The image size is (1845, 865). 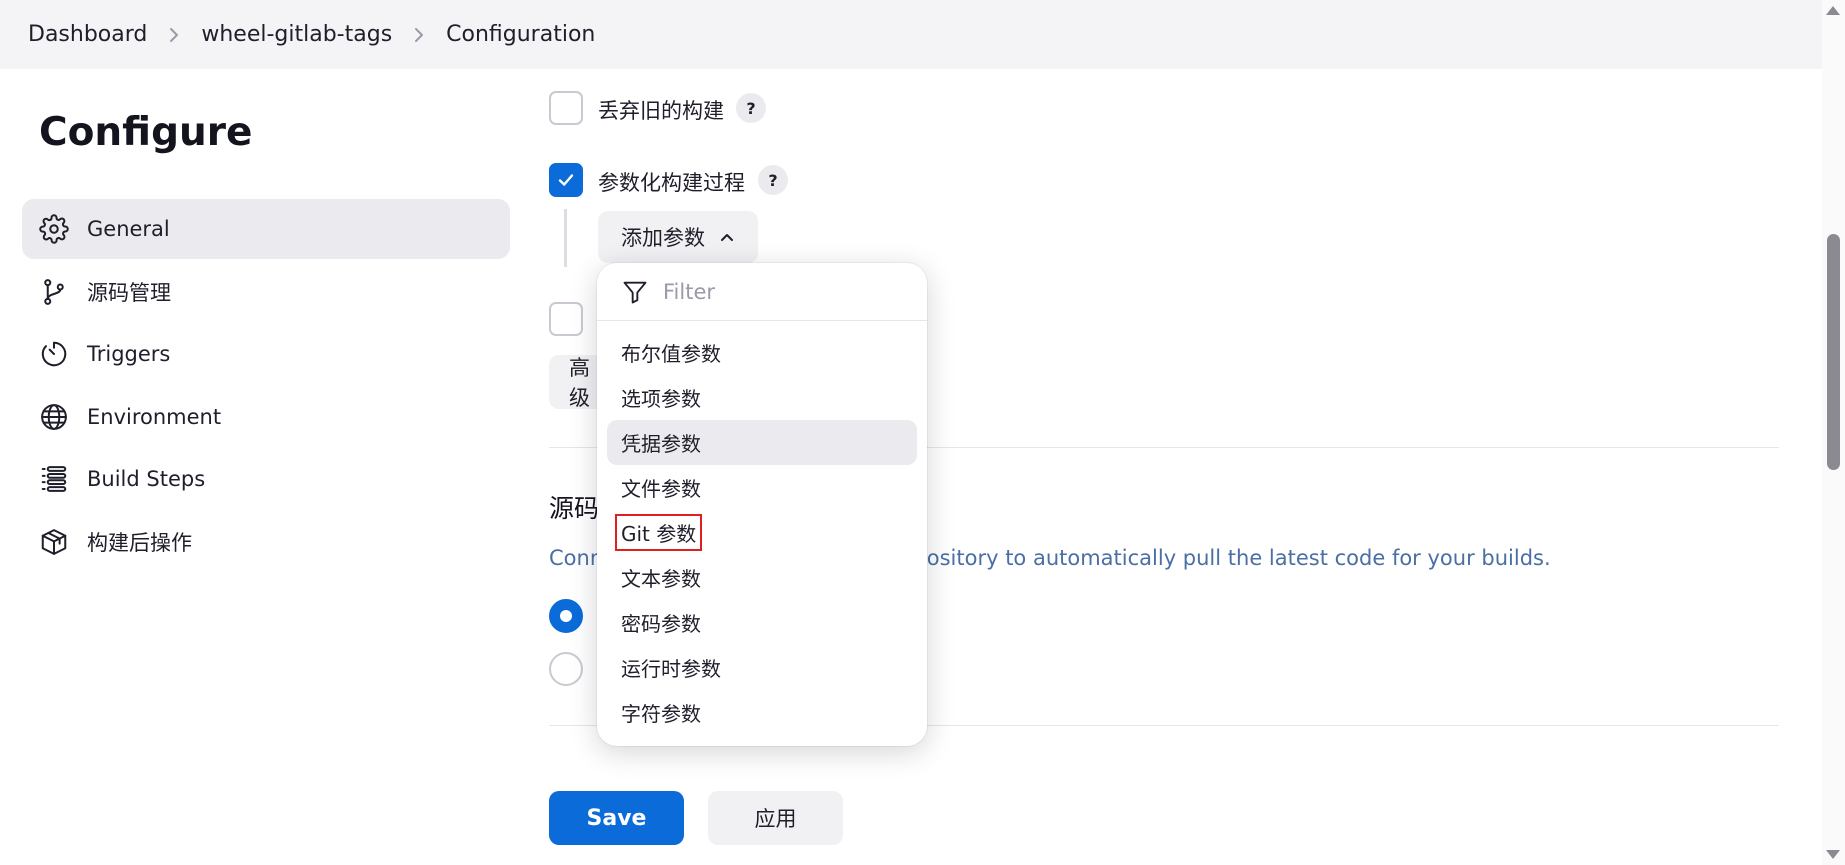 I want to click on page-scrollbar, so click(x=1833, y=432).